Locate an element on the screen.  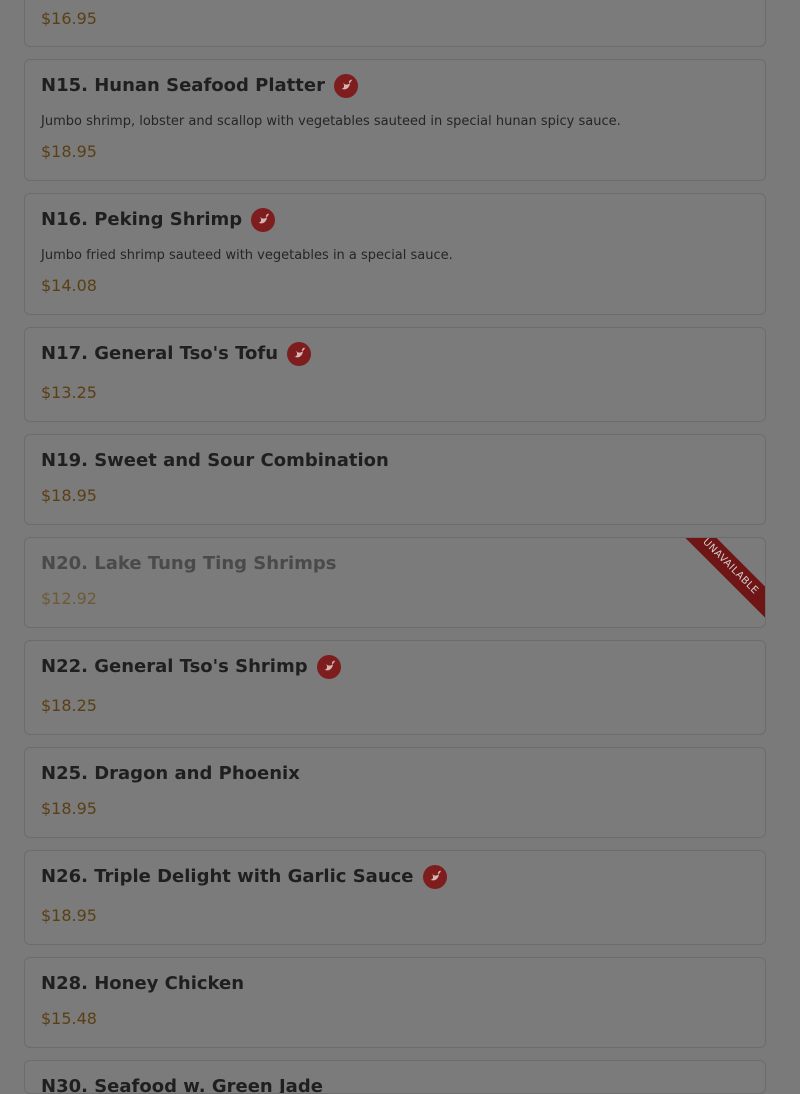
menu-item-card-n30: N30. Seafood w. Green Jade is located at coordinates (395, 1077).